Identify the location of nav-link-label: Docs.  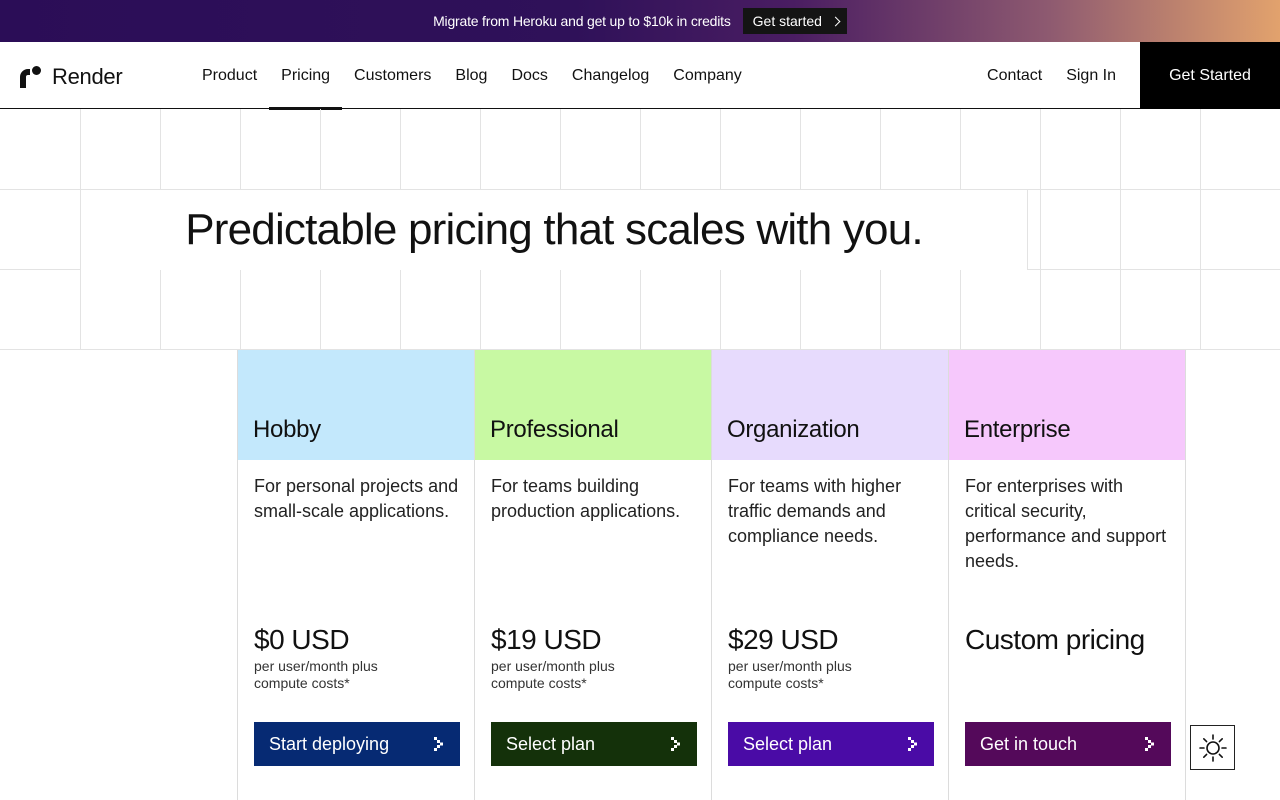
(529, 75).